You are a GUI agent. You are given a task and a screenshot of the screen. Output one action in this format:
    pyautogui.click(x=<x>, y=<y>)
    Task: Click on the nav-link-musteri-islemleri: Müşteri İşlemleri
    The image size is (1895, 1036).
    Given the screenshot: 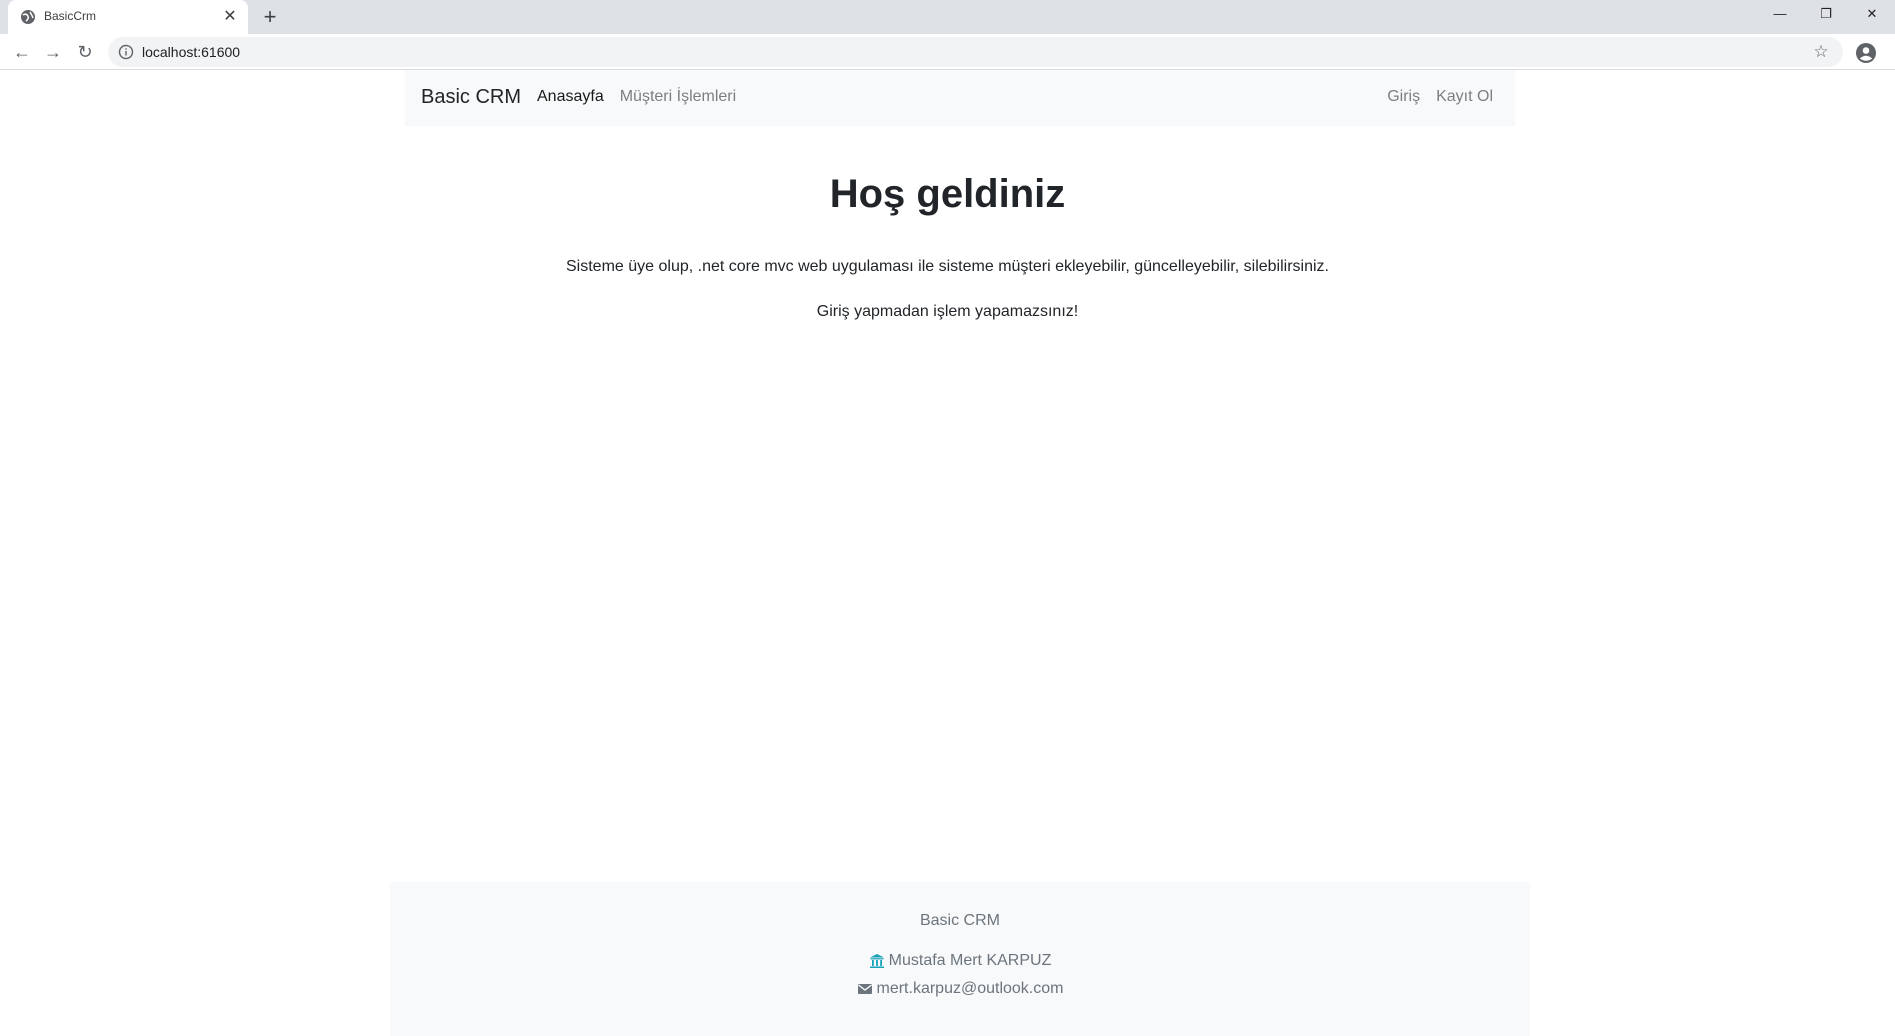 What is the action you would take?
    pyautogui.click(x=678, y=97)
    